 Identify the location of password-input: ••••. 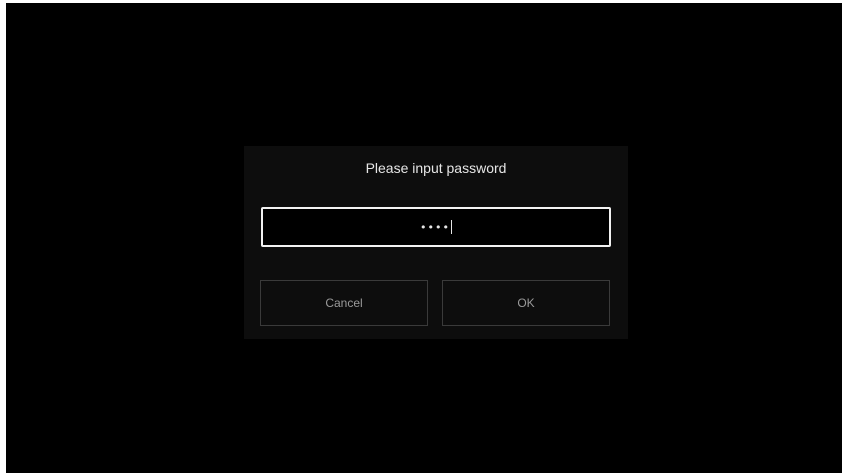
(436, 227).